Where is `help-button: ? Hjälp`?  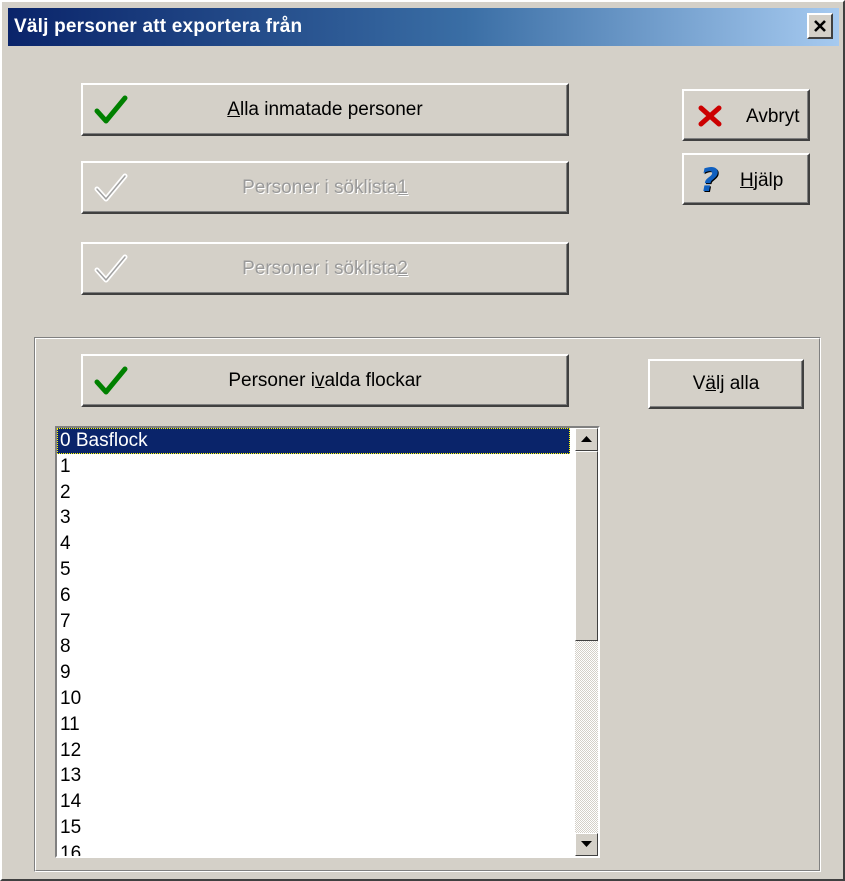
help-button: ? Hjälp is located at coordinates (746, 179).